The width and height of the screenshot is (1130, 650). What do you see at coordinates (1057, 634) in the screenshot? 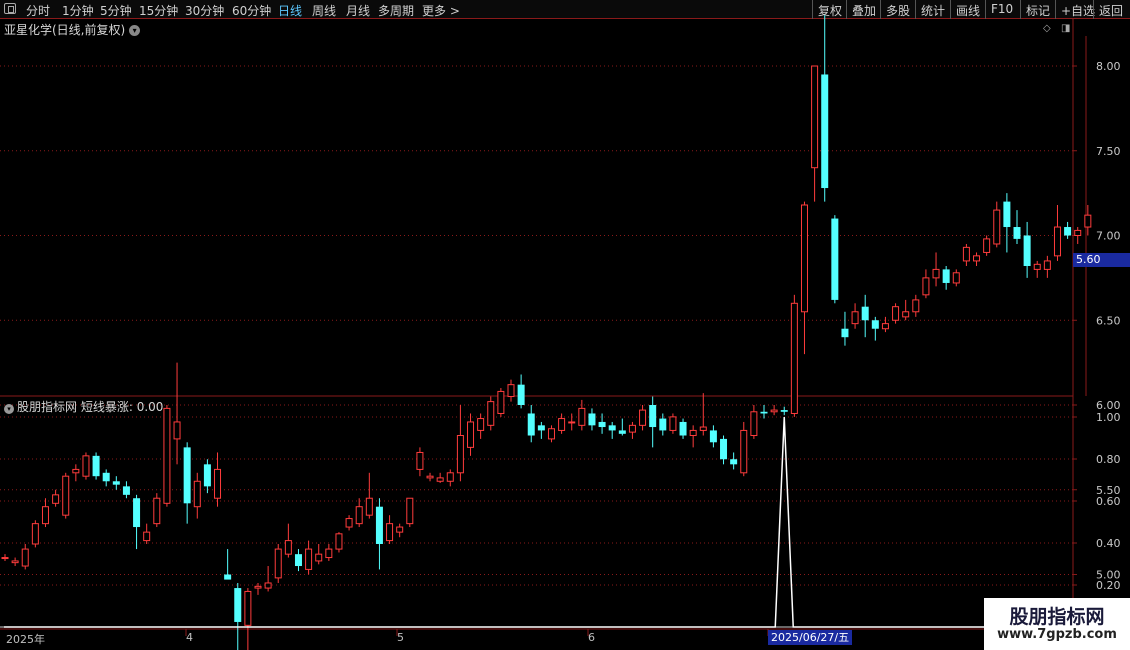
I see `watermark-url: www.7gpzb.com` at bounding box center [1057, 634].